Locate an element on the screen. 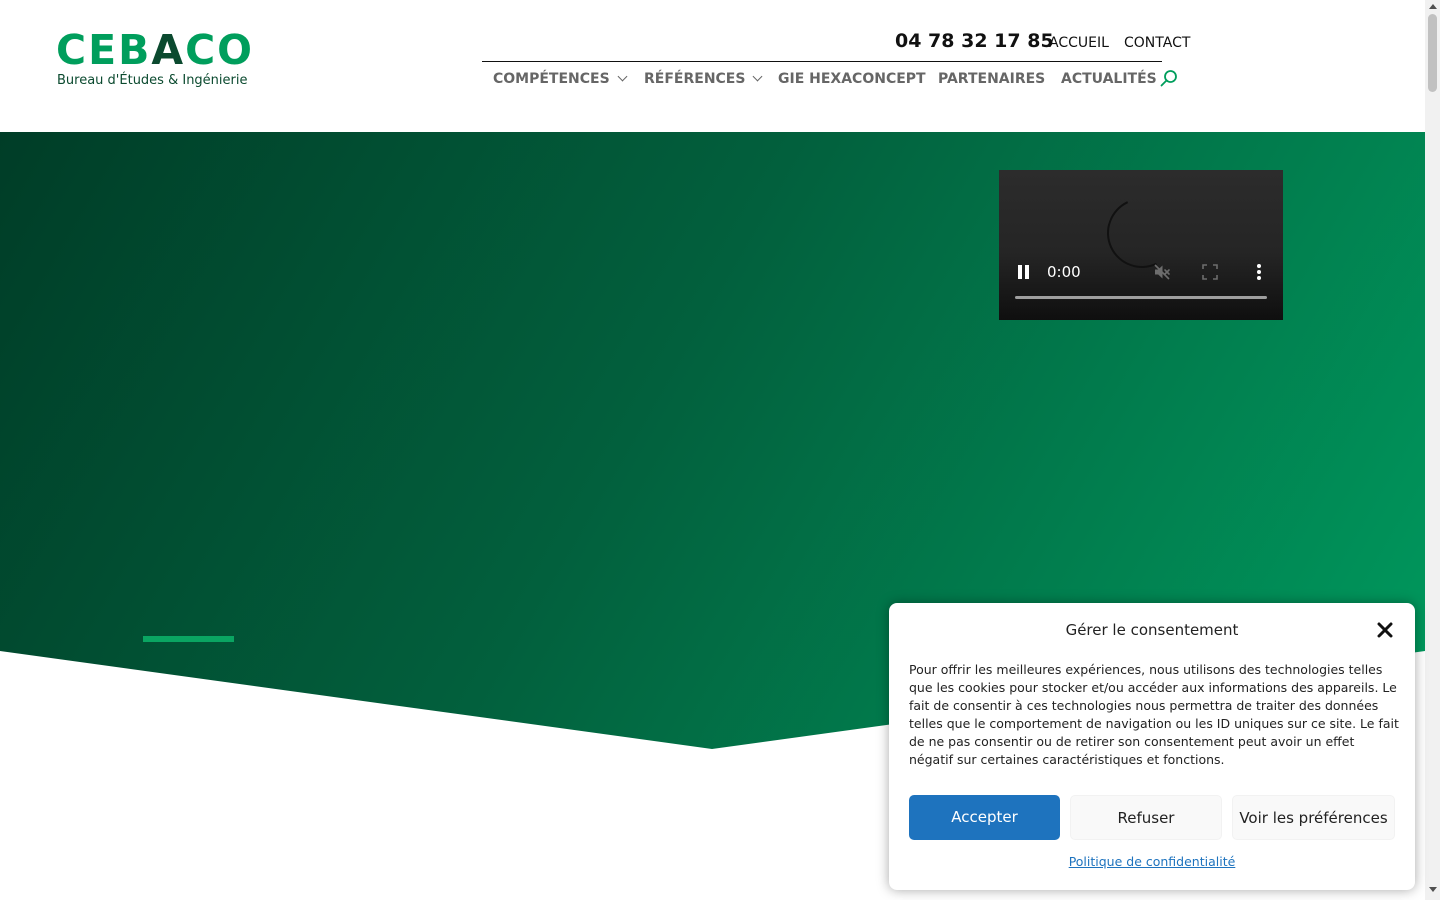 This screenshot has width=1440, height=900. scroll-down-arrow-icon is located at coordinates (1433, 889).